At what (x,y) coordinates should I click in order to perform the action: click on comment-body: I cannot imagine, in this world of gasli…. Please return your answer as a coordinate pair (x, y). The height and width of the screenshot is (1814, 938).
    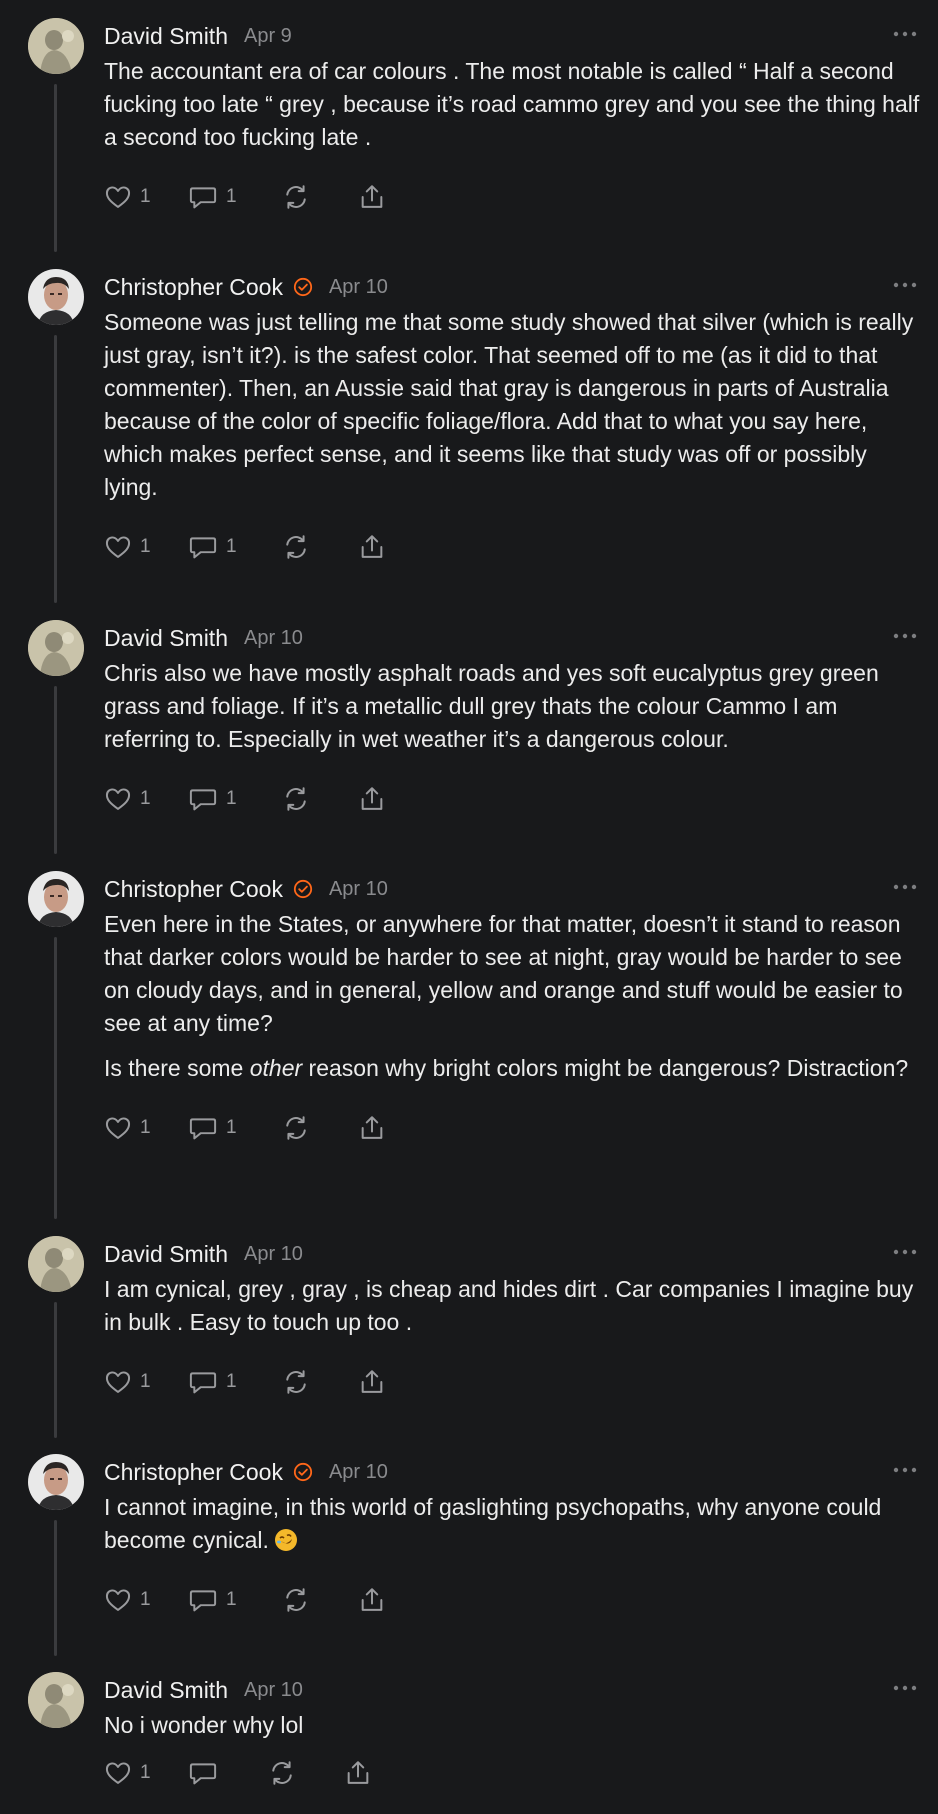
    Looking at the image, I should click on (513, 1524).